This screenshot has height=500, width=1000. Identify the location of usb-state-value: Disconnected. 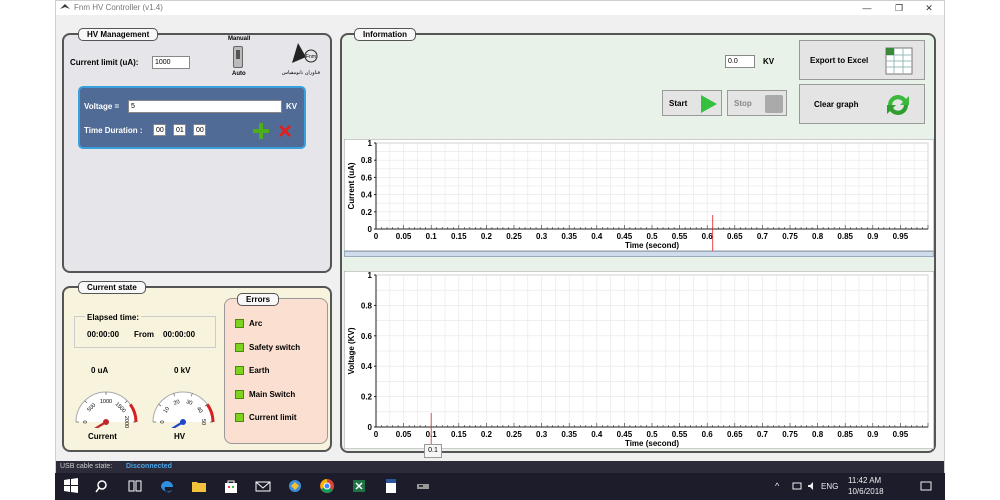
(149, 466).